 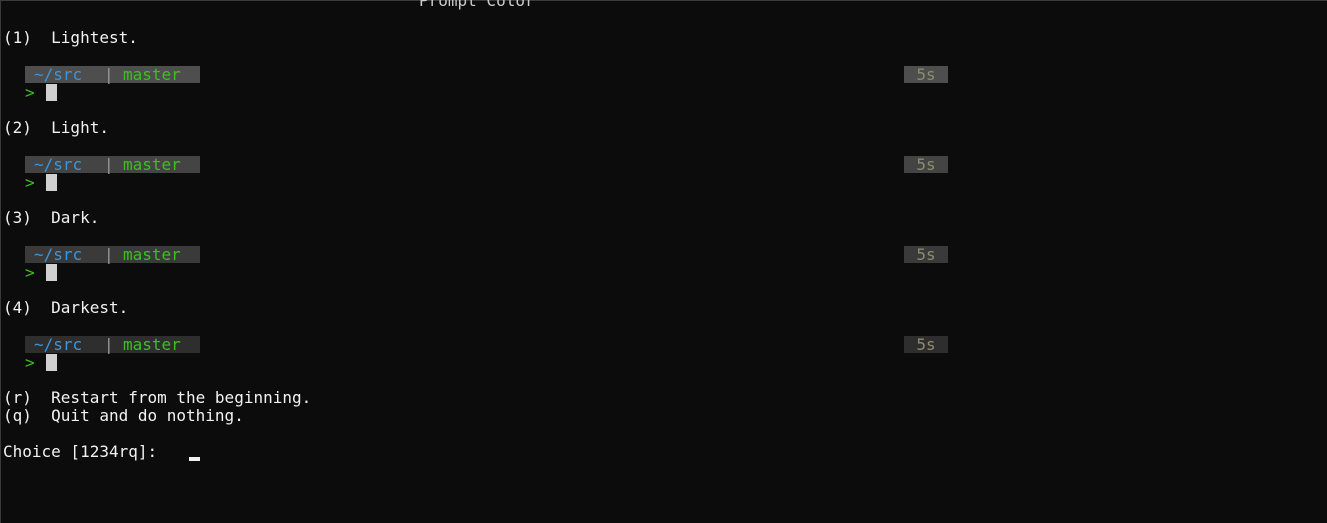 I want to click on page-title: Prompt Color, so click(x=477, y=5).